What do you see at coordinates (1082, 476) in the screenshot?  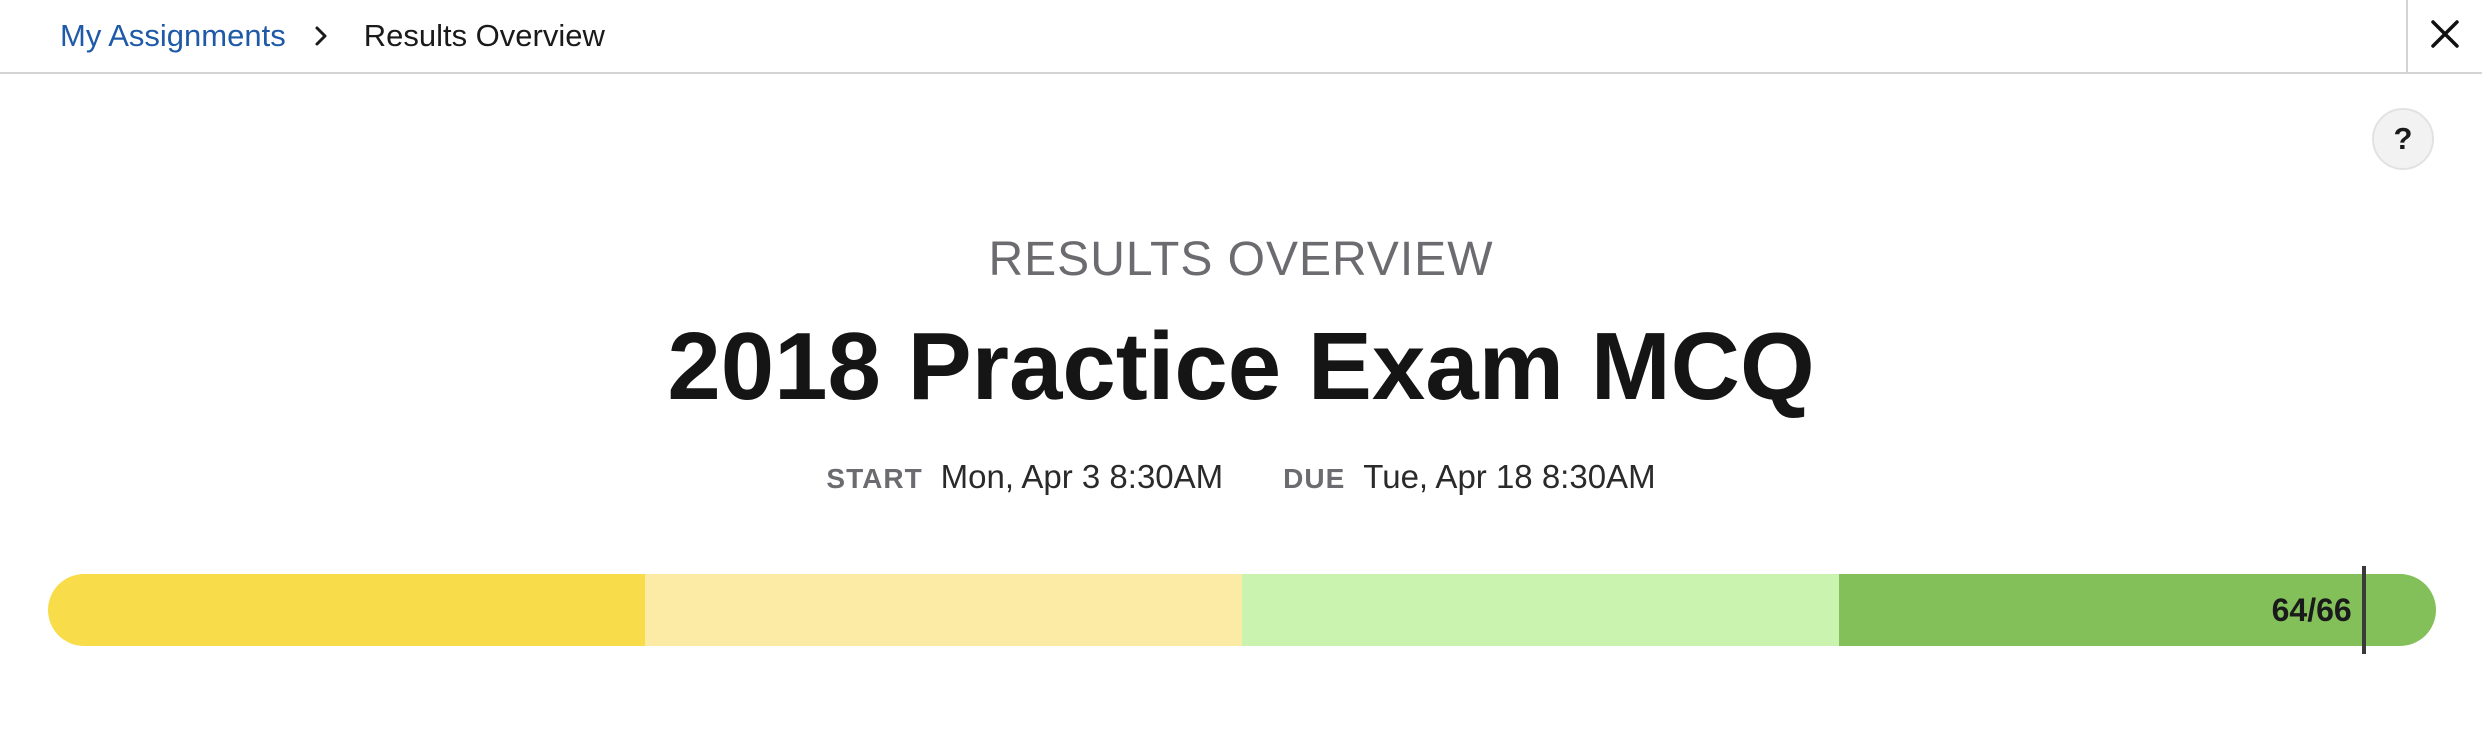 I see `start-date: Mon, Apr 3 8:30AM` at bounding box center [1082, 476].